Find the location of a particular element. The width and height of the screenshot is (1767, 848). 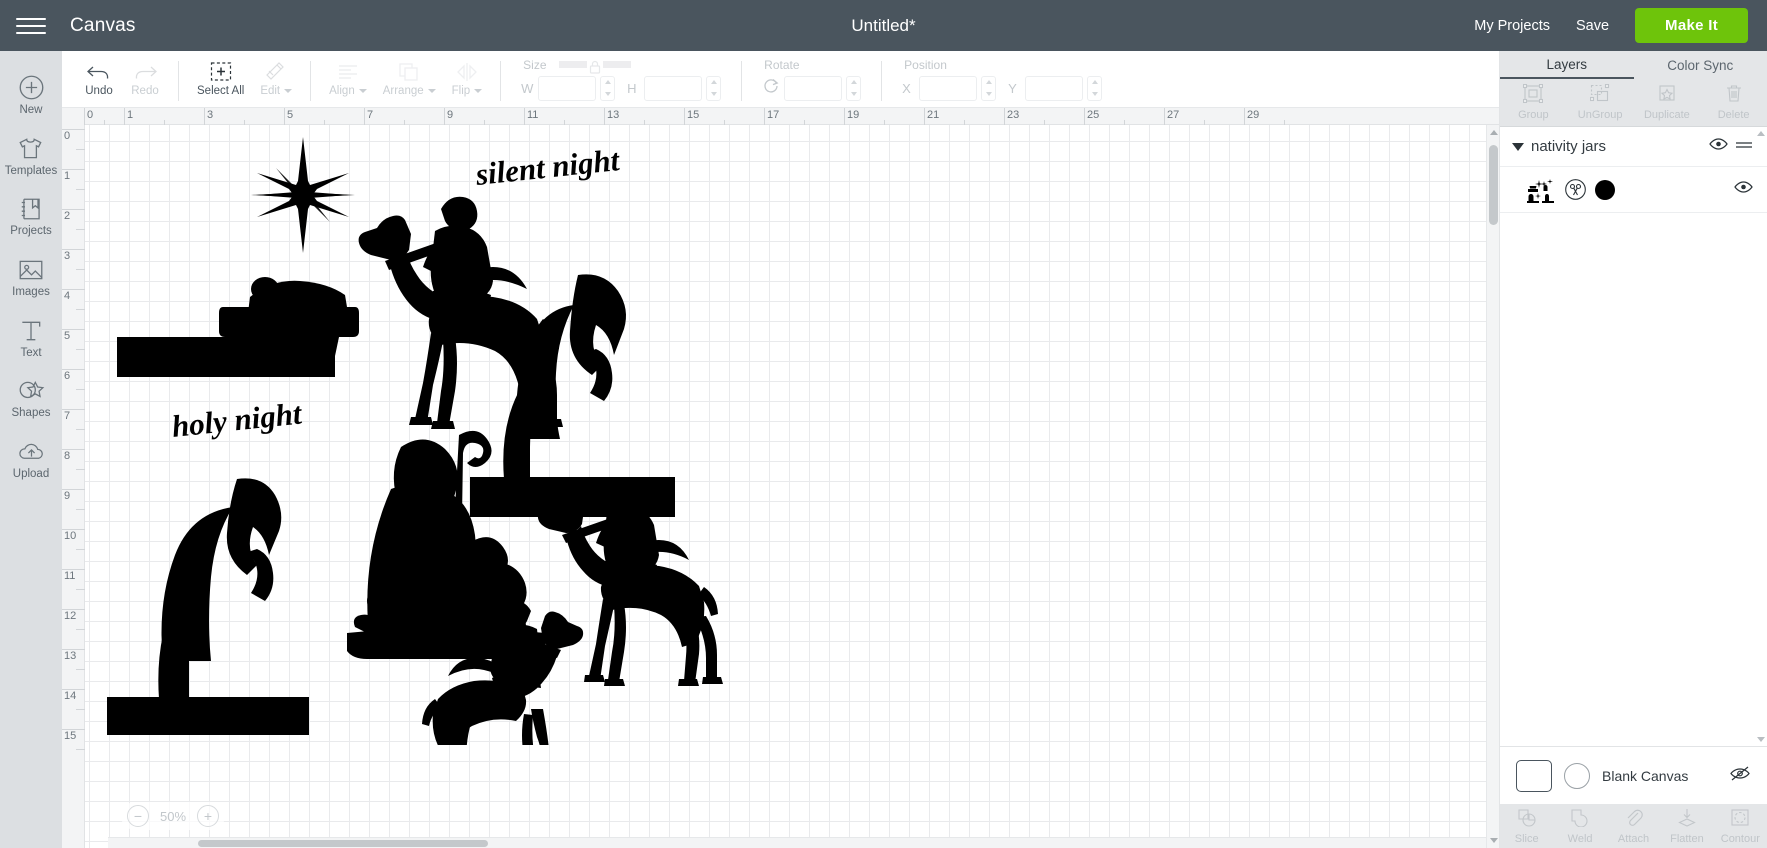

sidebar-item-upload: Upload is located at coordinates (31, 460).